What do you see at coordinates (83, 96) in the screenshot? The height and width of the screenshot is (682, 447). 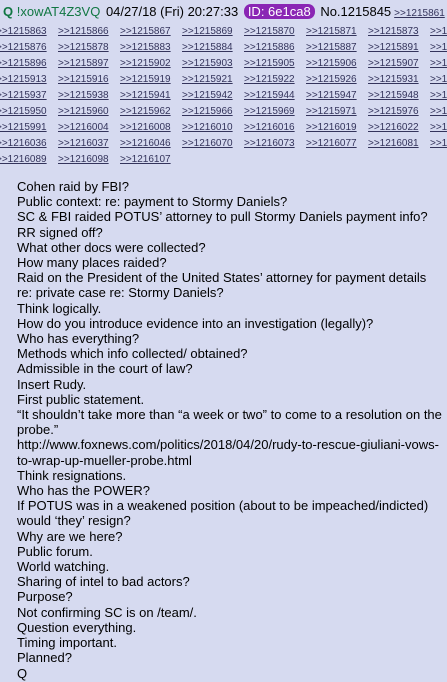 I see `backlink: >>1215938` at bounding box center [83, 96].